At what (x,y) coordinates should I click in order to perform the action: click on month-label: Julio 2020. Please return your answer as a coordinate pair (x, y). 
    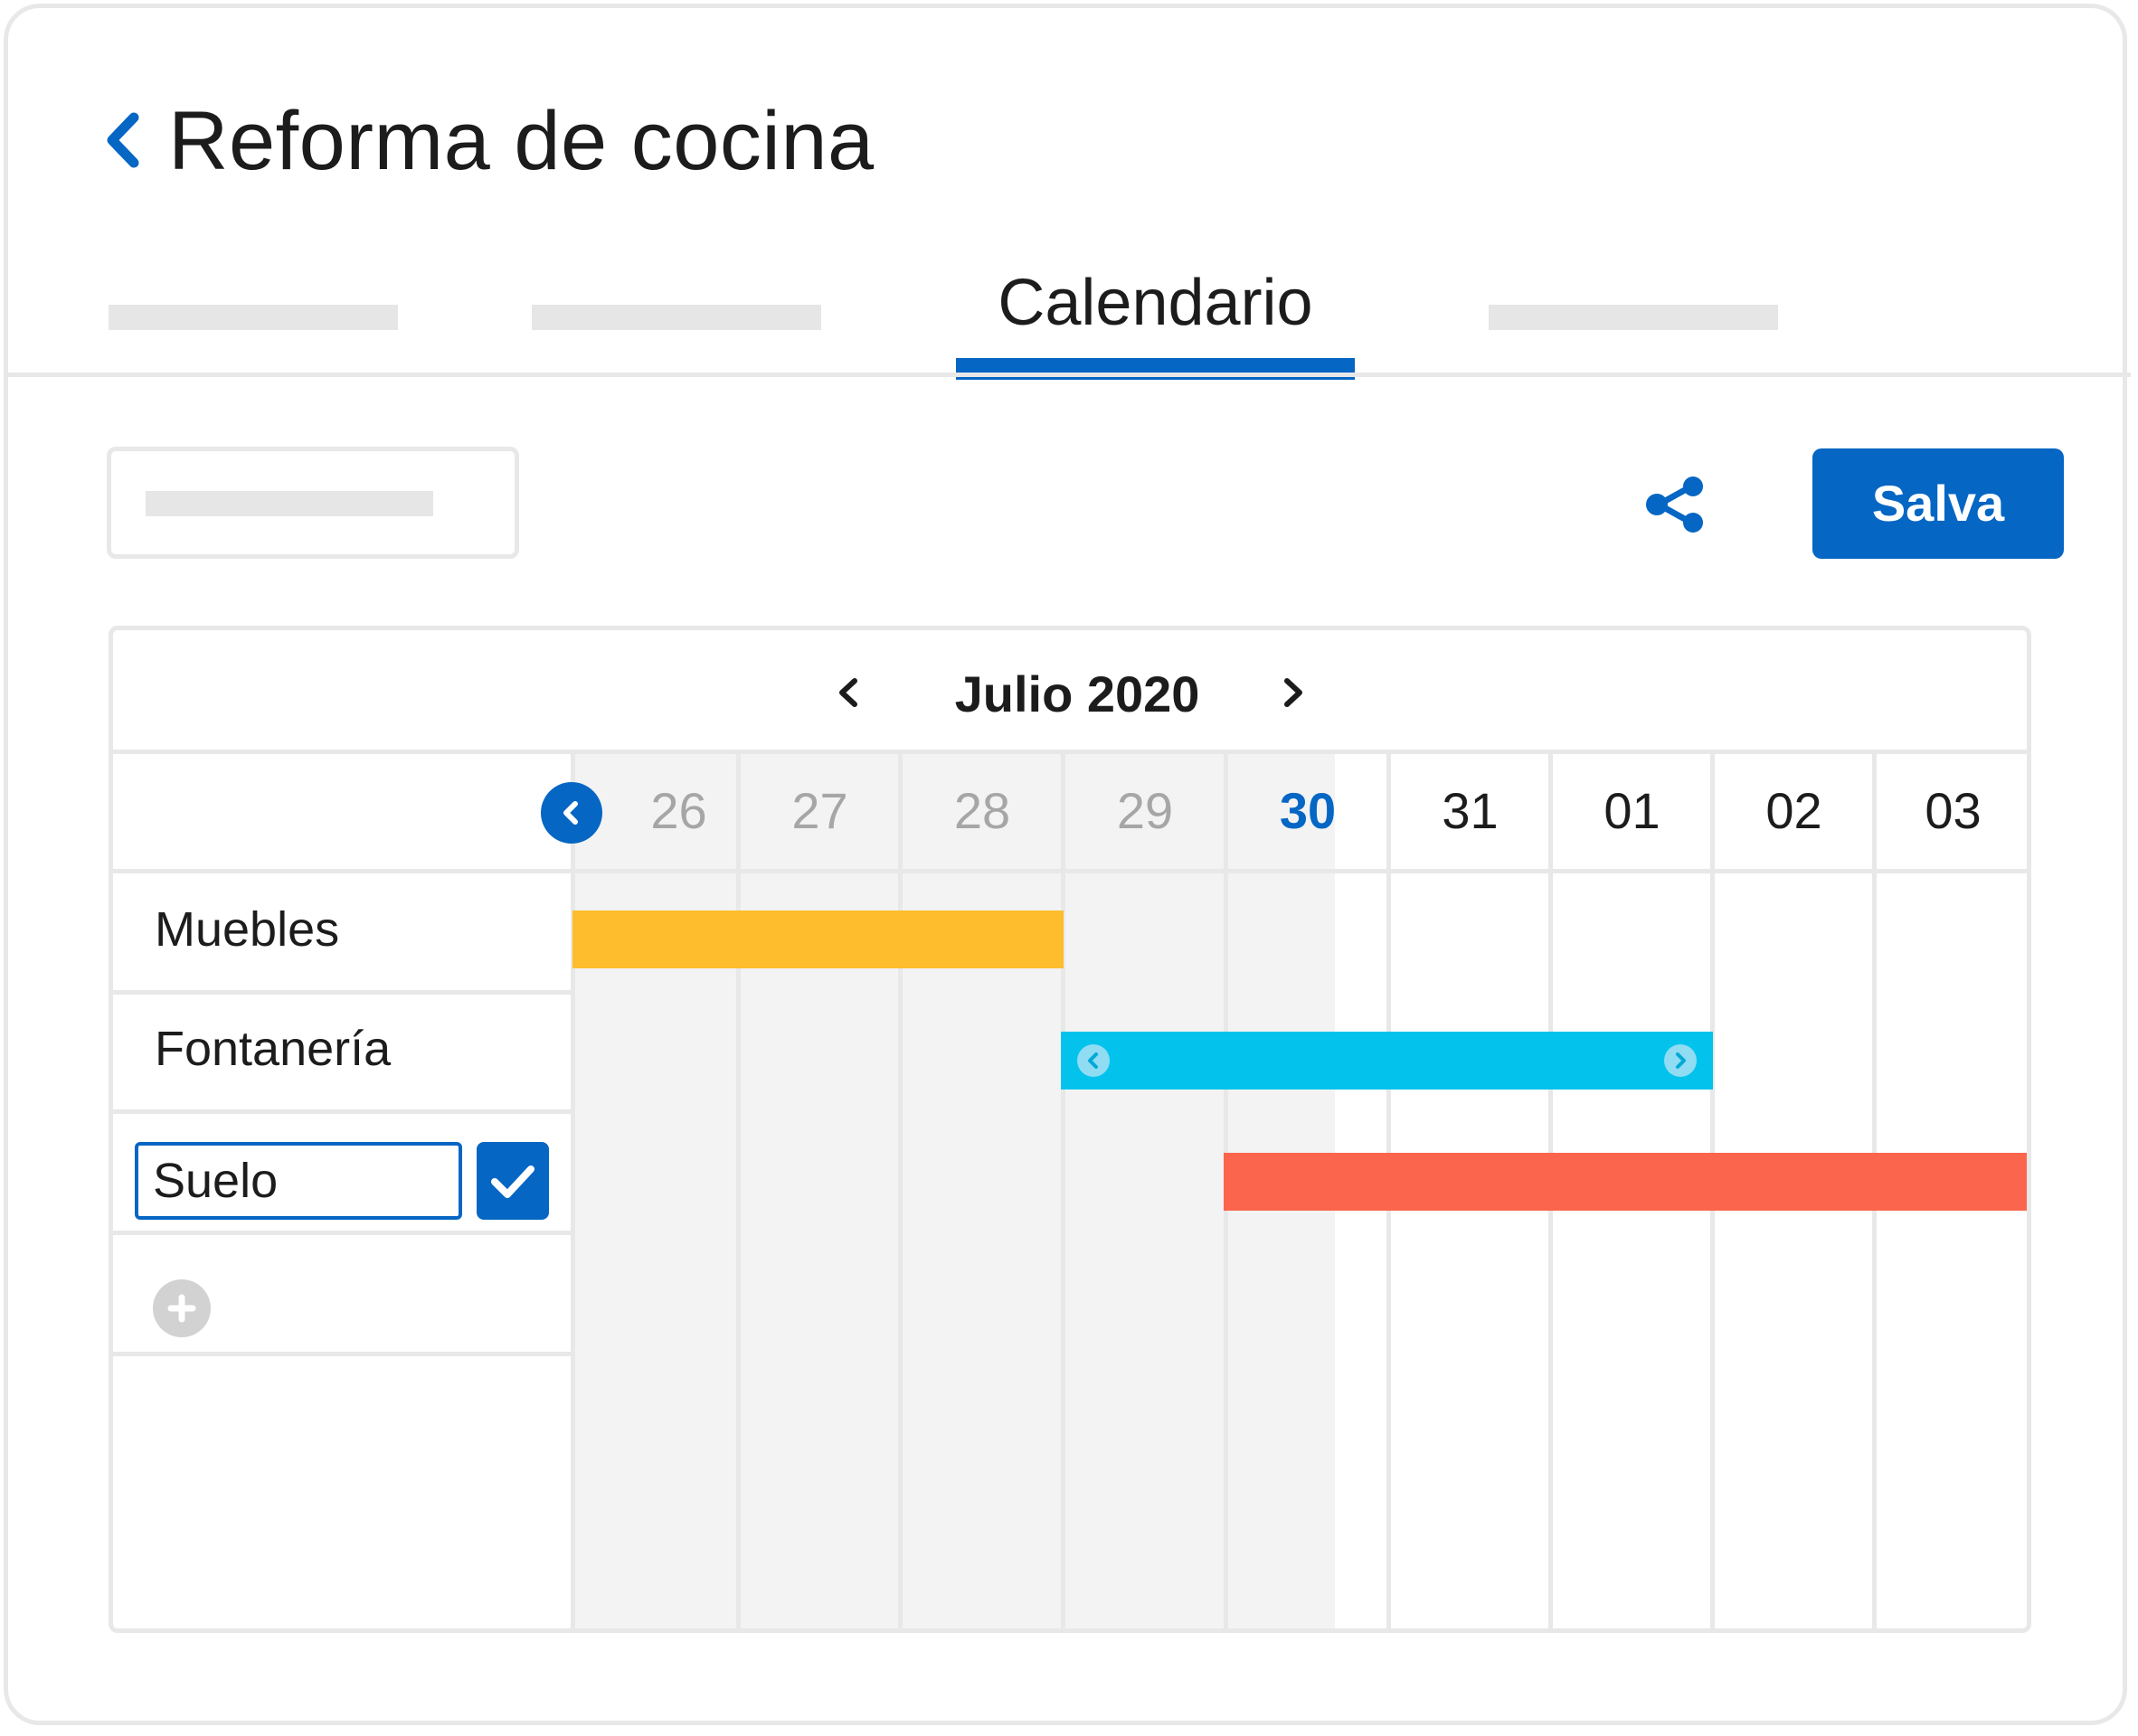
    Looking at the image, I should click on (1077, 693).